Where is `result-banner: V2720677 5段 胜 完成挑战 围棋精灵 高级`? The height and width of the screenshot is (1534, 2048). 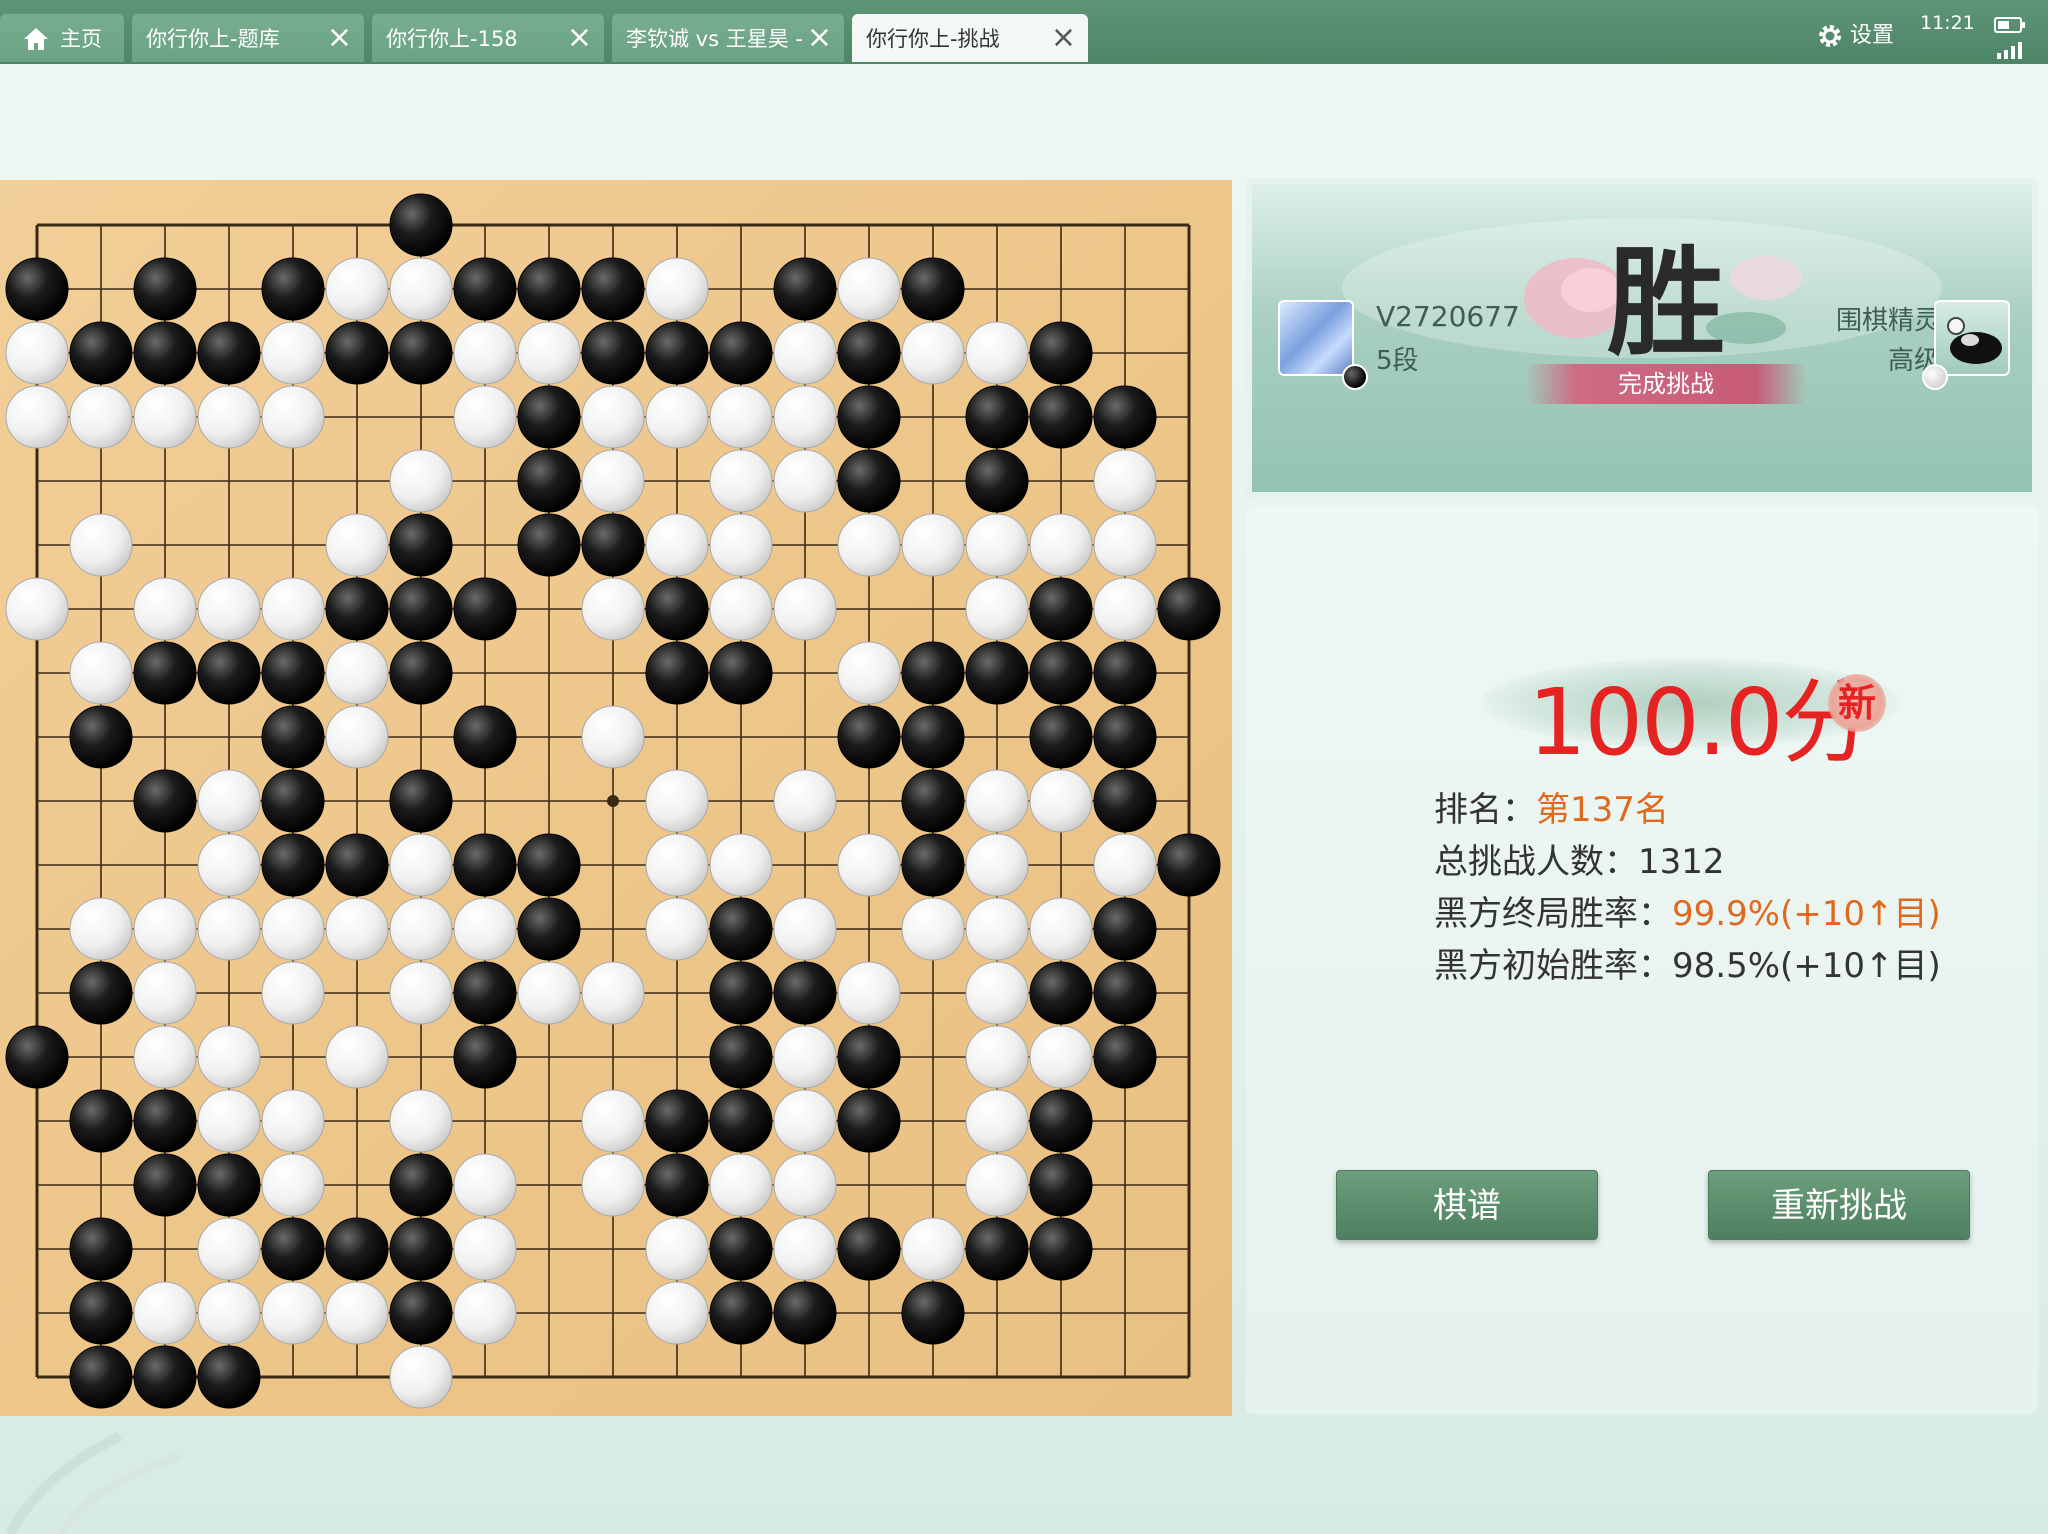
result-banner: V2720677 5段 胜 完成挑战 围棋精灵 高级 is located at coordinates (1642, 338).